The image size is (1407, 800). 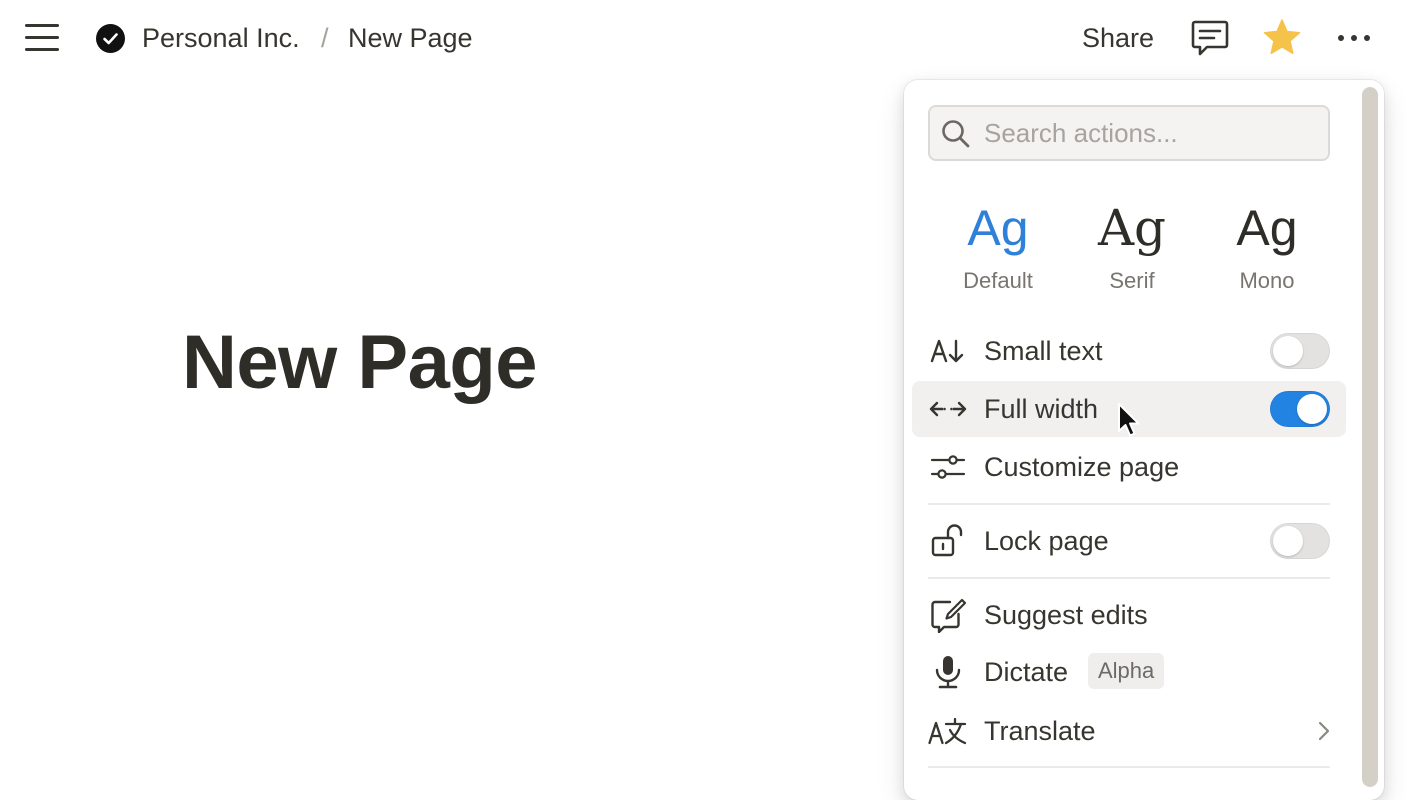 What do you see at coordinates (703, 38) in the screenshot?
I see `top-bar: Personal Inc. / New Page Share` at bounding box center [703, 38].